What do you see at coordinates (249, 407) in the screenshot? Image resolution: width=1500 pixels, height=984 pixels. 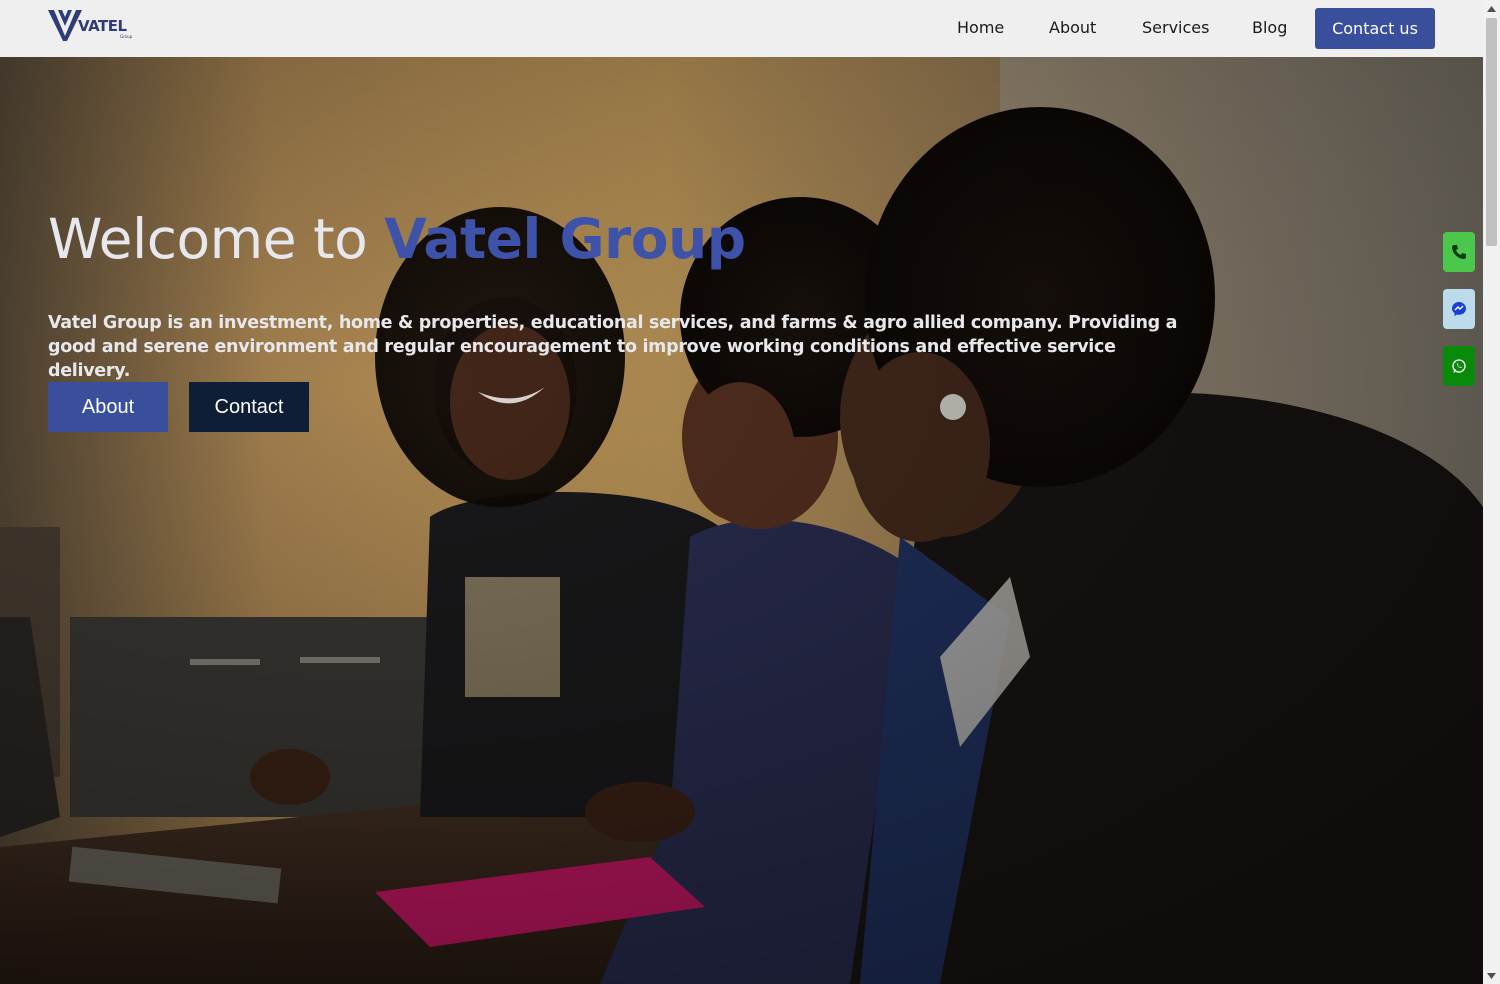 I see `hero-contact-button: Contact` at bounding box center [249, 407].